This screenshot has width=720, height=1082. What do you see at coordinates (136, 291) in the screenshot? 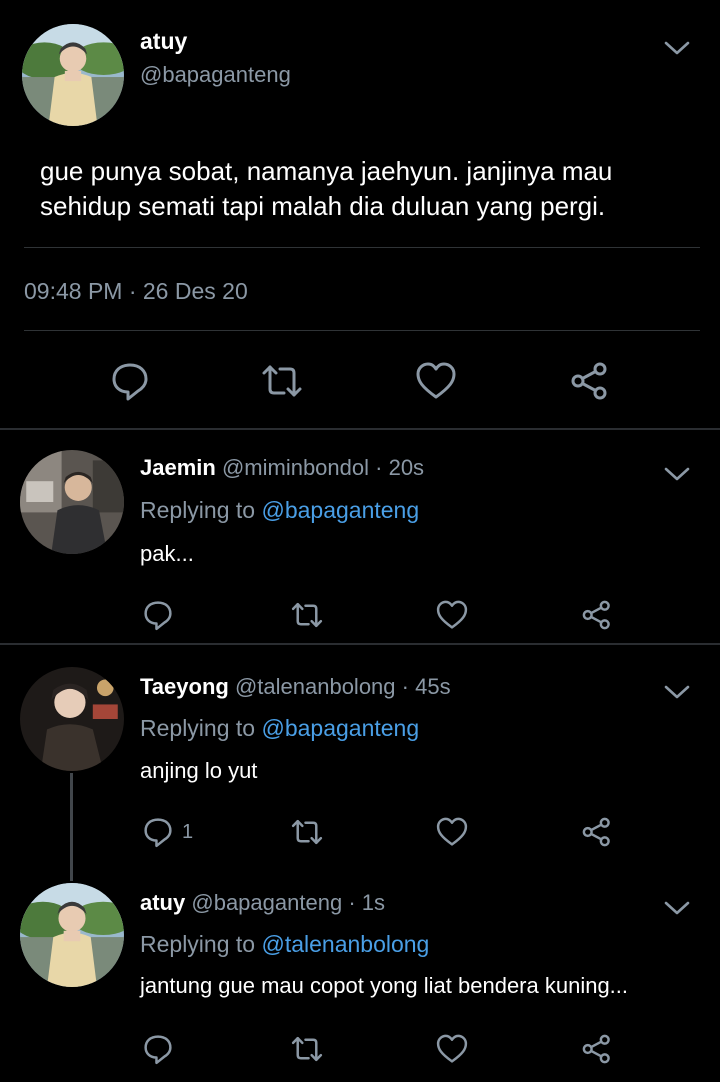
I see `tweet-timestamp: 09:48 PM · 26 Des 20` at bounding box center [136, 291].